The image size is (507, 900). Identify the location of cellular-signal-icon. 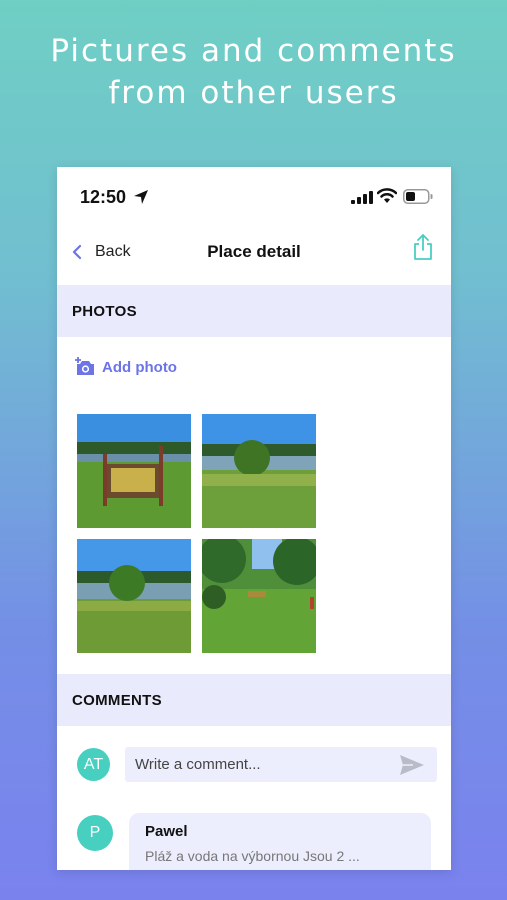
(362, 197).